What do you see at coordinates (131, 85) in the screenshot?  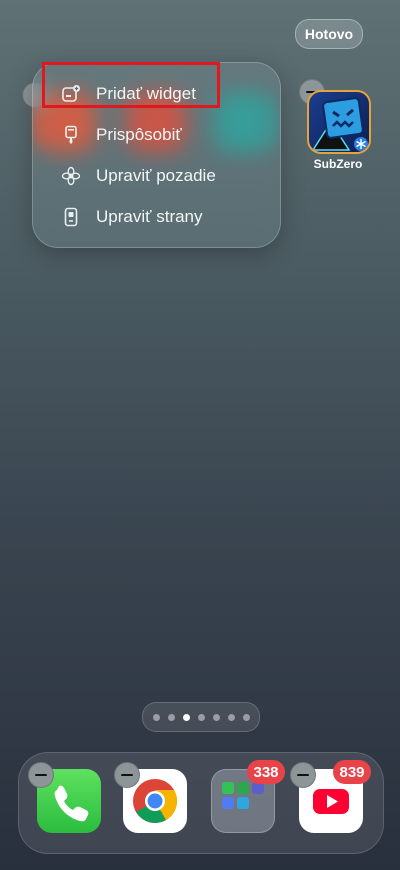 I see `highlight-box` at bounding box center [131, 85].